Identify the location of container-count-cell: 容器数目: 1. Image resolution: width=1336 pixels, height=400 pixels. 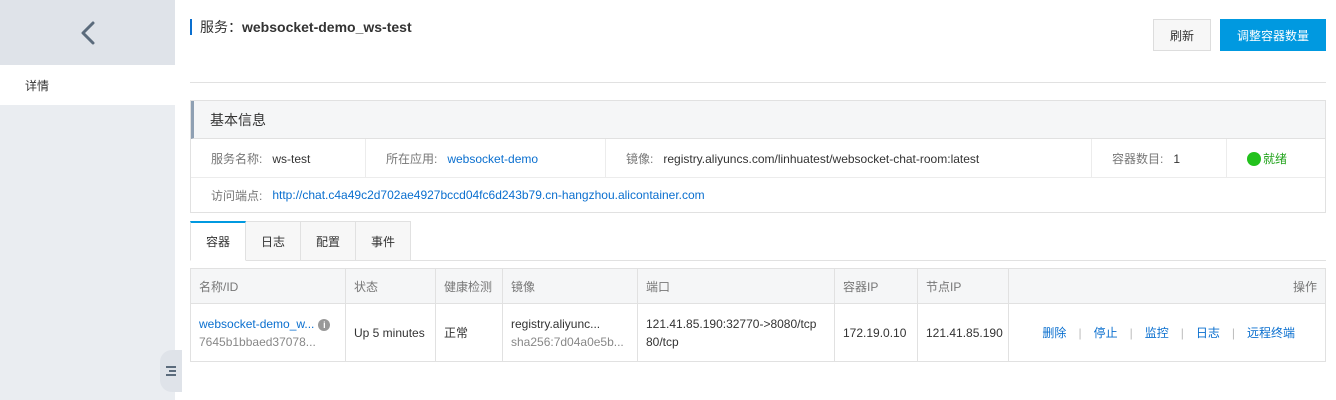
(1159, 158).